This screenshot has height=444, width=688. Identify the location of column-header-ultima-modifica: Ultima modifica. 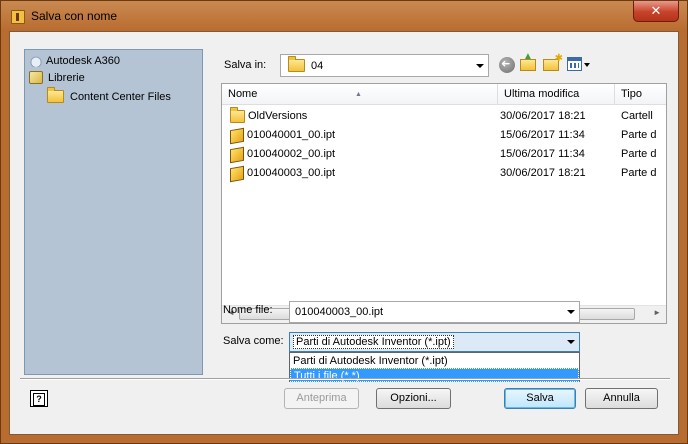
(556, 94).